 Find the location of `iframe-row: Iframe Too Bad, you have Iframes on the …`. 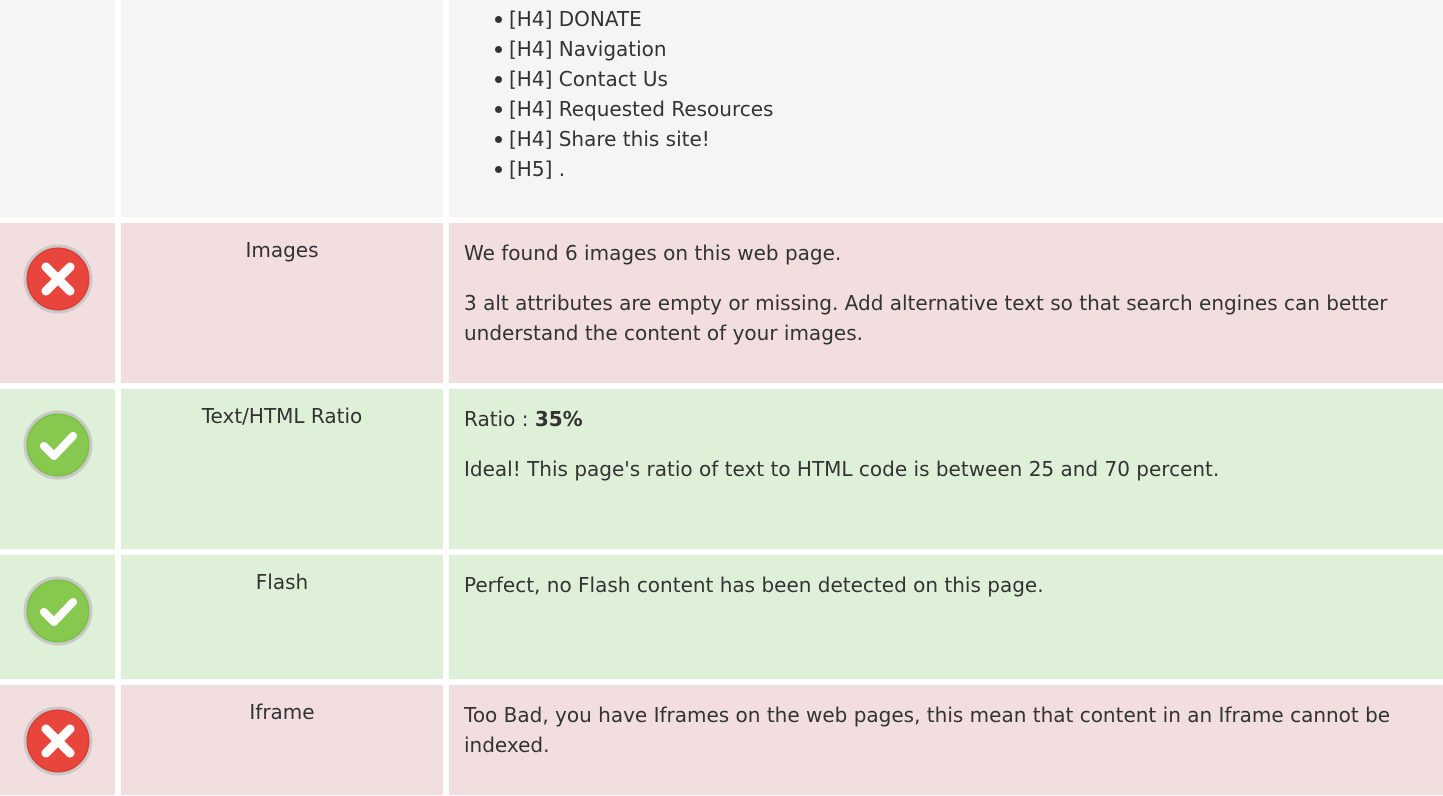

iframe-row: Iframe Too Bad, you have Iframes on the … is located at coordinates (721, 740).